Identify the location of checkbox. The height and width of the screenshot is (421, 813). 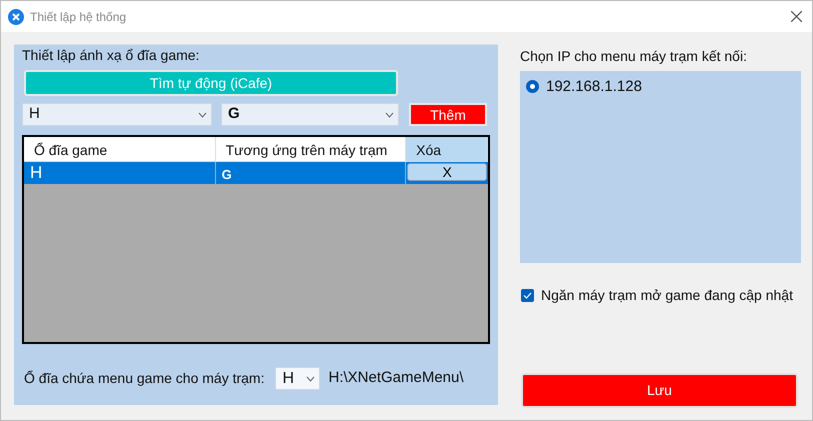
(527, 295).